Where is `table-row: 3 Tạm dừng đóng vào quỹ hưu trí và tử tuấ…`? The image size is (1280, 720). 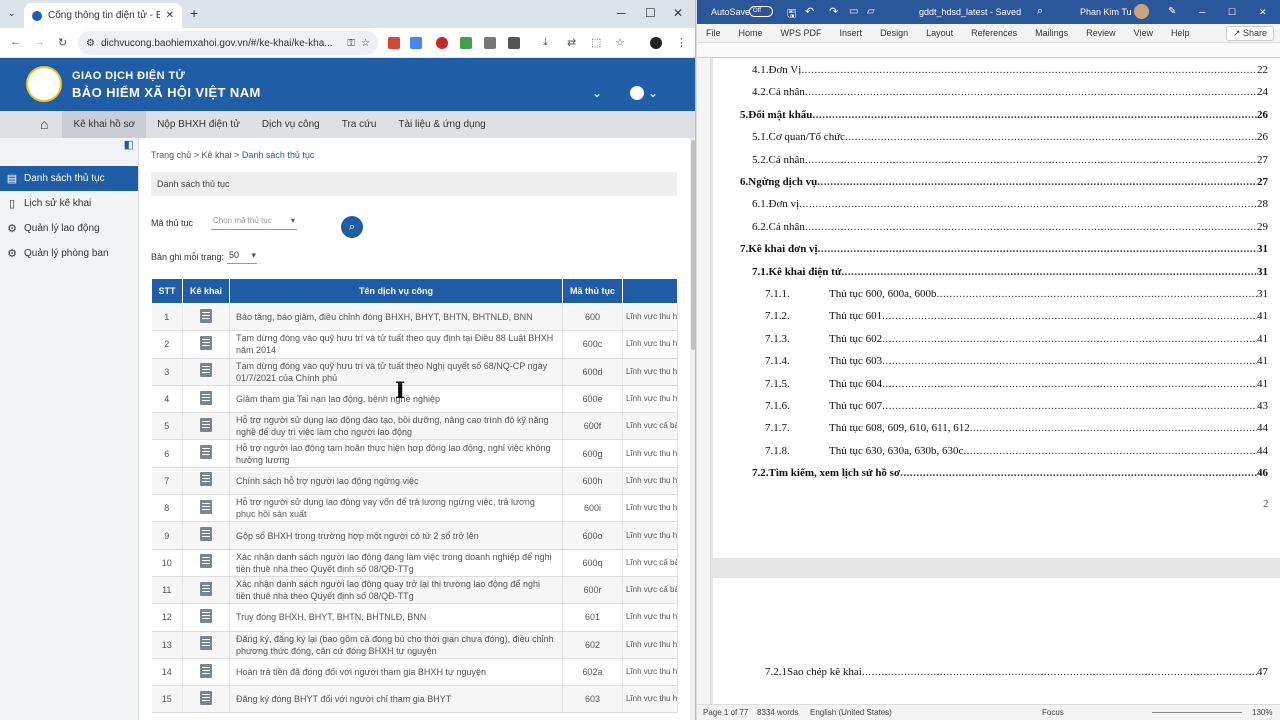
table-row: 3 Tạm dừng đóng vào quỹ hưu trí và tử tuấ… is located at coordinates (414, 372).